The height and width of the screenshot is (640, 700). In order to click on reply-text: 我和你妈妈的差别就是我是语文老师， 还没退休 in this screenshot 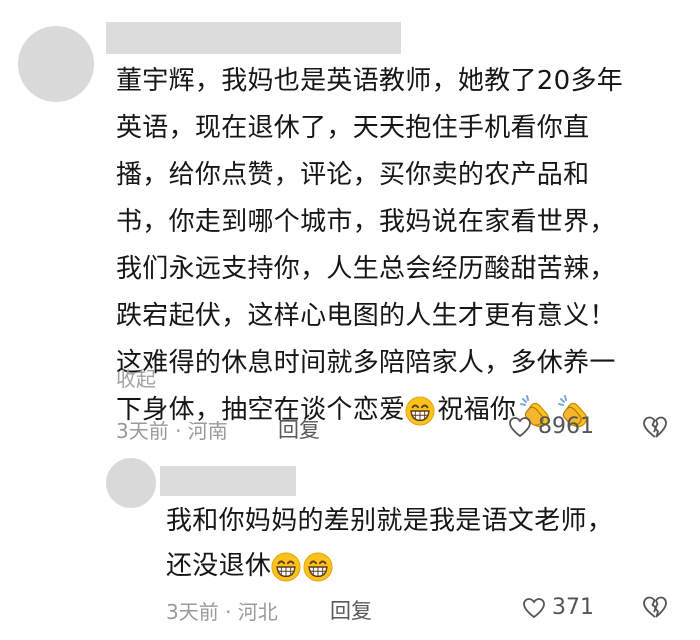, I will do `click(389, 544)`.